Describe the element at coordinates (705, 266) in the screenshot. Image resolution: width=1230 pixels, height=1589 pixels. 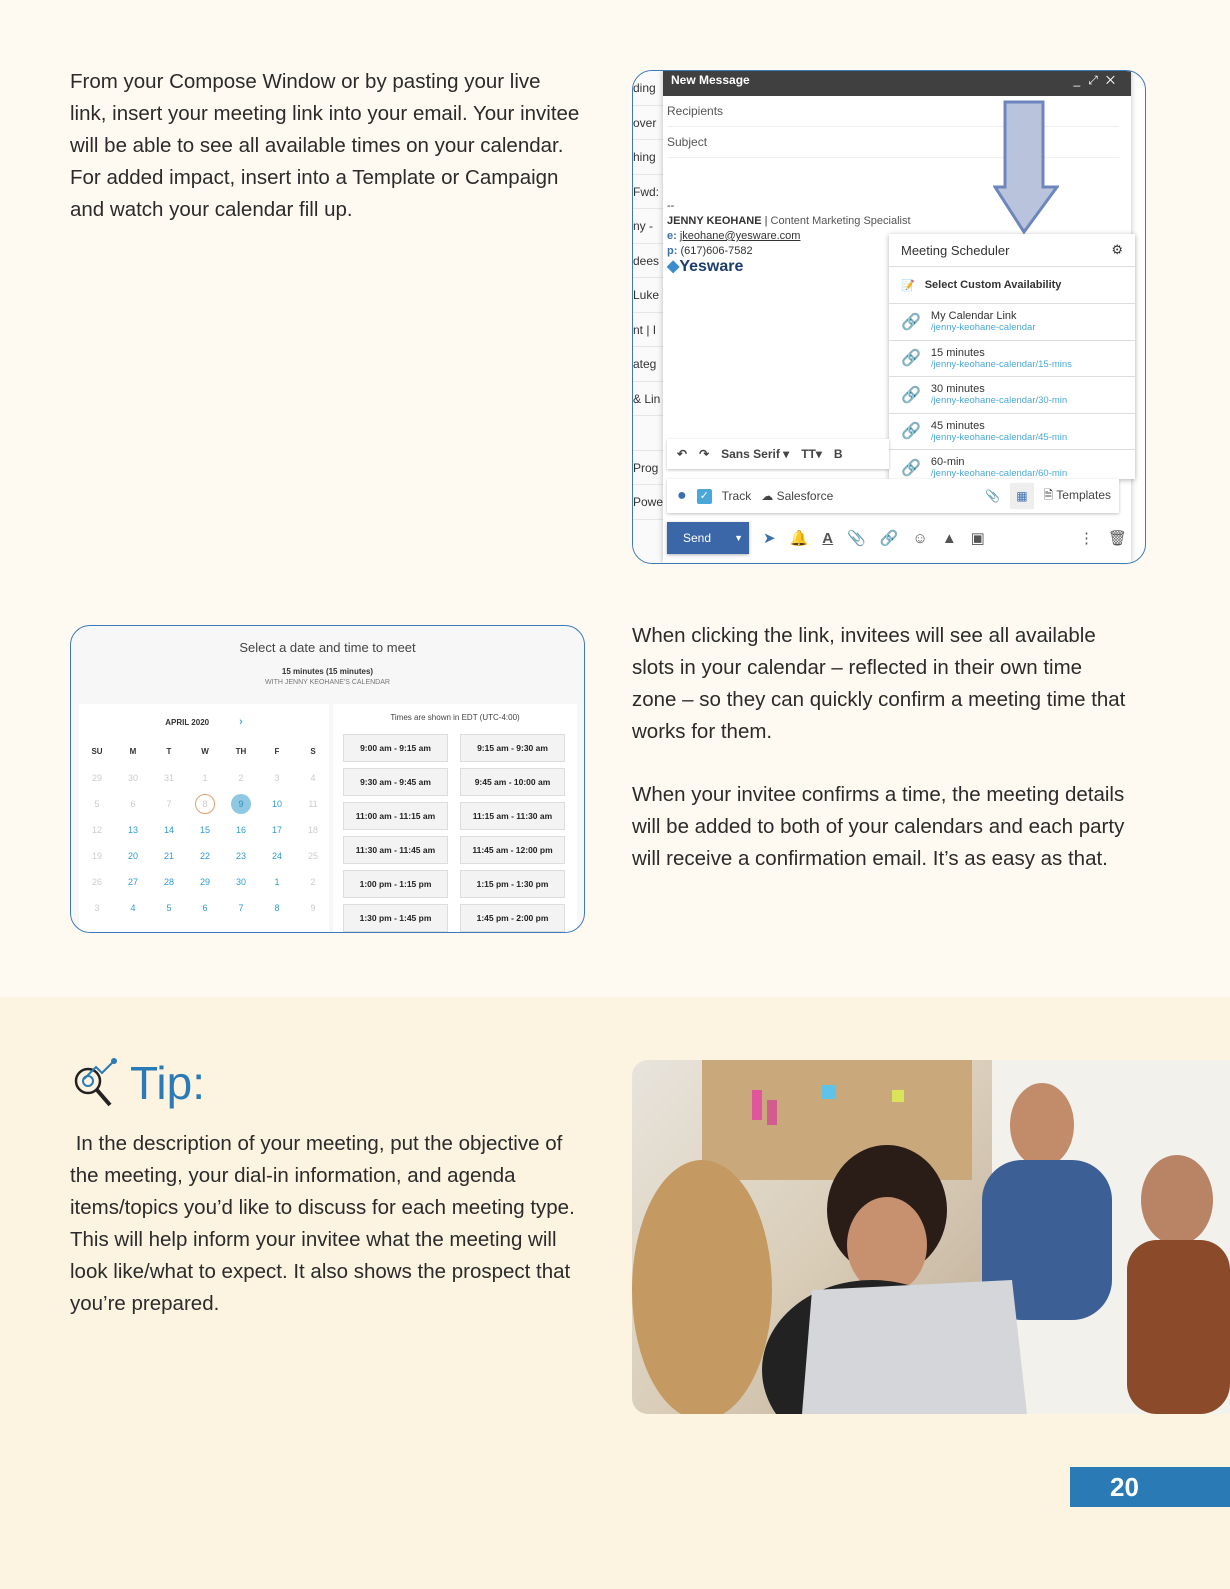
I see `yesware-logo: ◆Yesware` at that location.